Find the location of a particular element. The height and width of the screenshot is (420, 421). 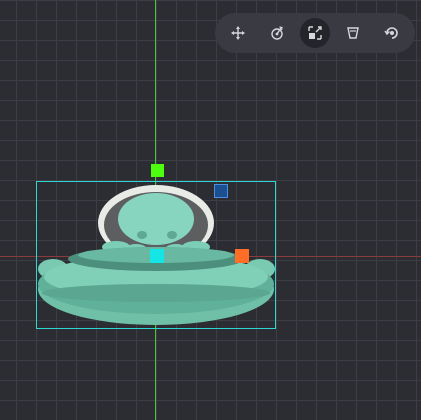

scale-tool is located at coordinates (314, 33).